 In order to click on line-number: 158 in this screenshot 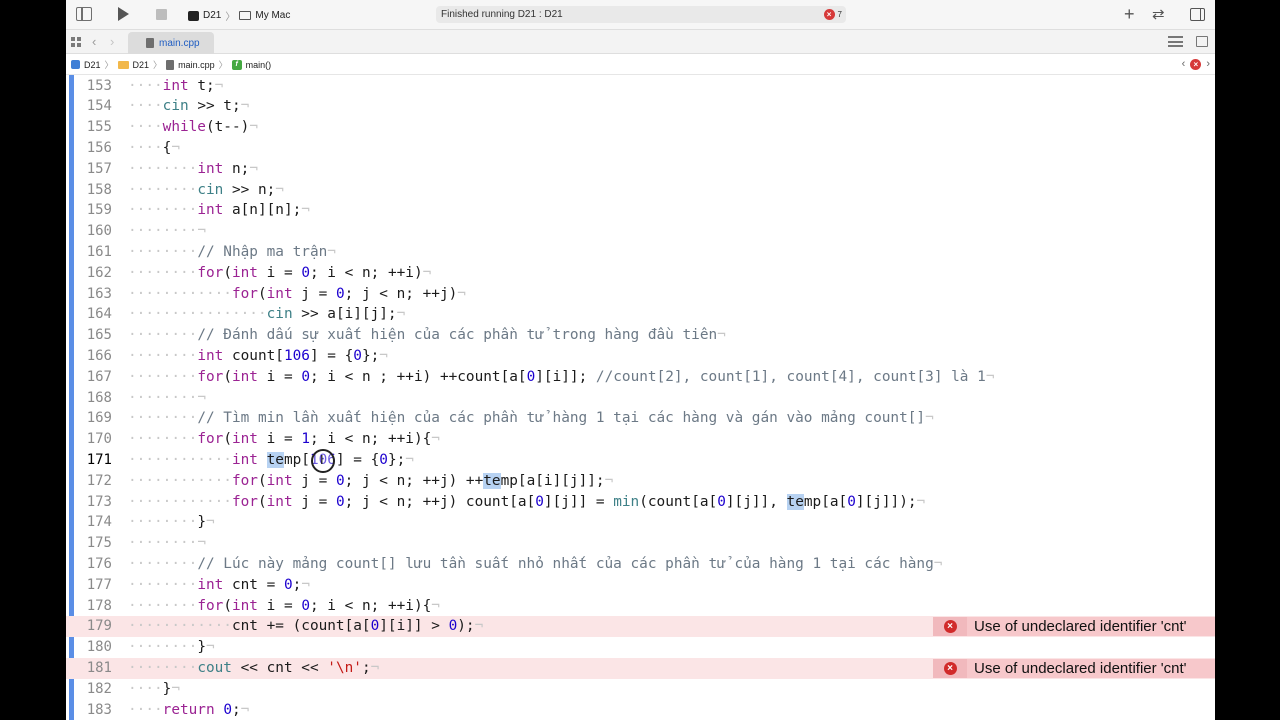, I will do `click(99, 189)`.